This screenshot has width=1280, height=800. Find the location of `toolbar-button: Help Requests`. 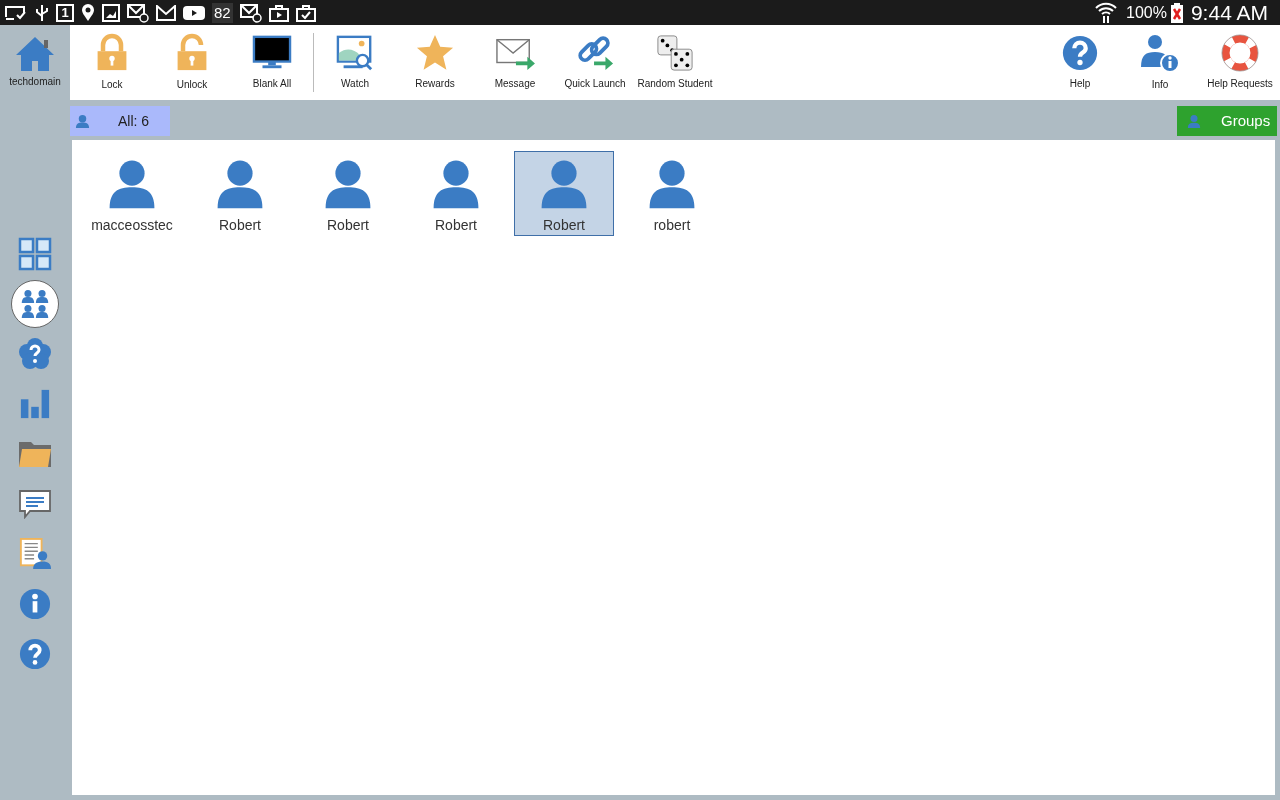

toolbar-button: Help Requests is located at coordinates (1240, 62).